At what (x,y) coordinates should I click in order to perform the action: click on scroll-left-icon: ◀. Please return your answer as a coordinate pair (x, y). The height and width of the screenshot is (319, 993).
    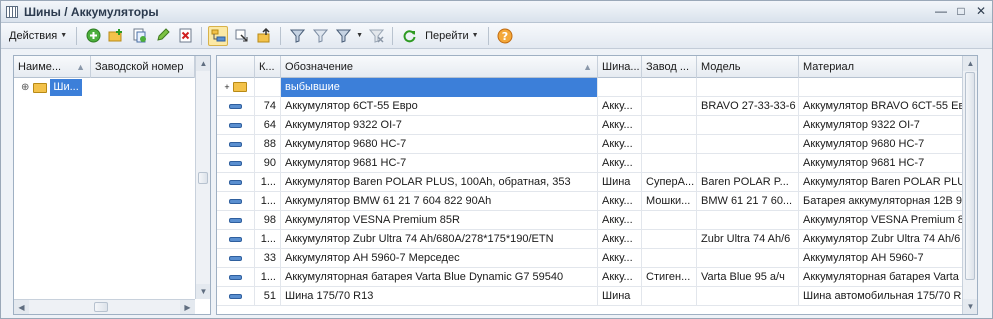
    Looking at the image, I should click on (21, 307).